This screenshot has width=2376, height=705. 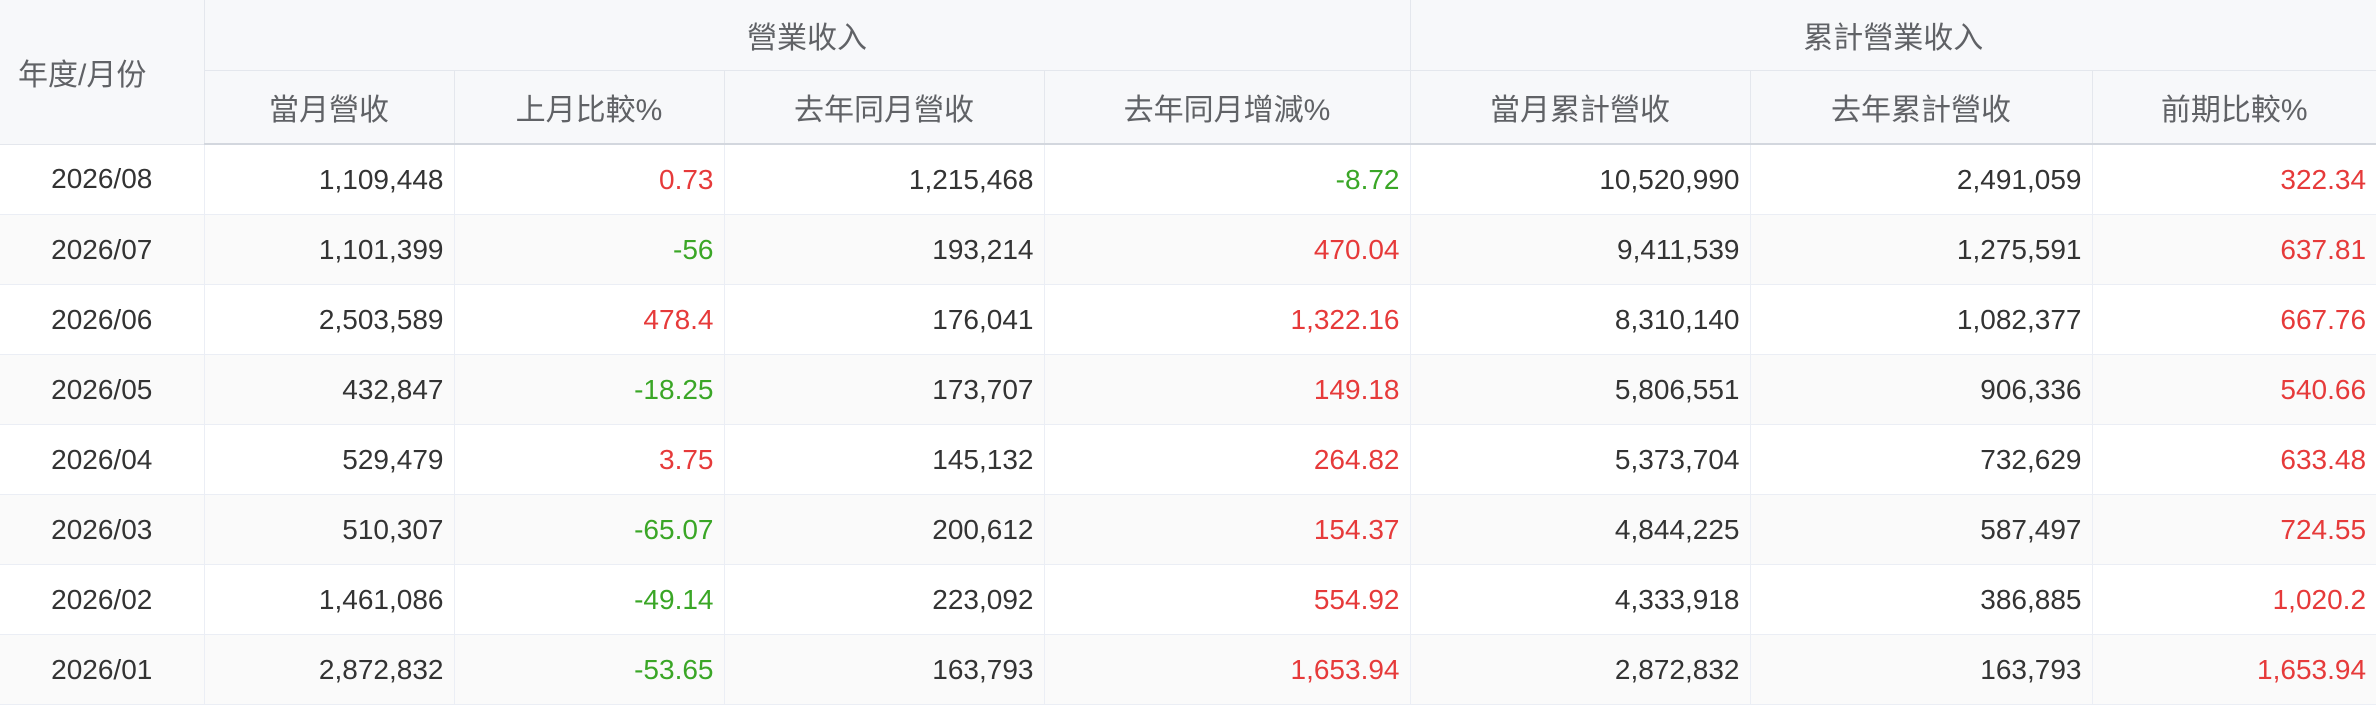 I want to click on cumulative-revenue-cell: 9,411,539, so click(x=1580, y=249).